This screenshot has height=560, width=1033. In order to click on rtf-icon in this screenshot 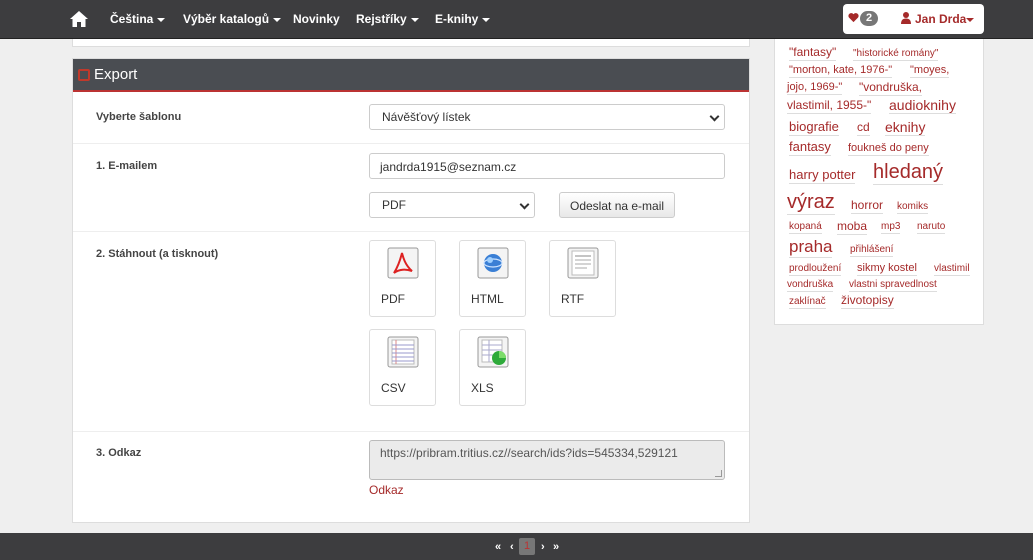, I will do `click(583, 263)`.